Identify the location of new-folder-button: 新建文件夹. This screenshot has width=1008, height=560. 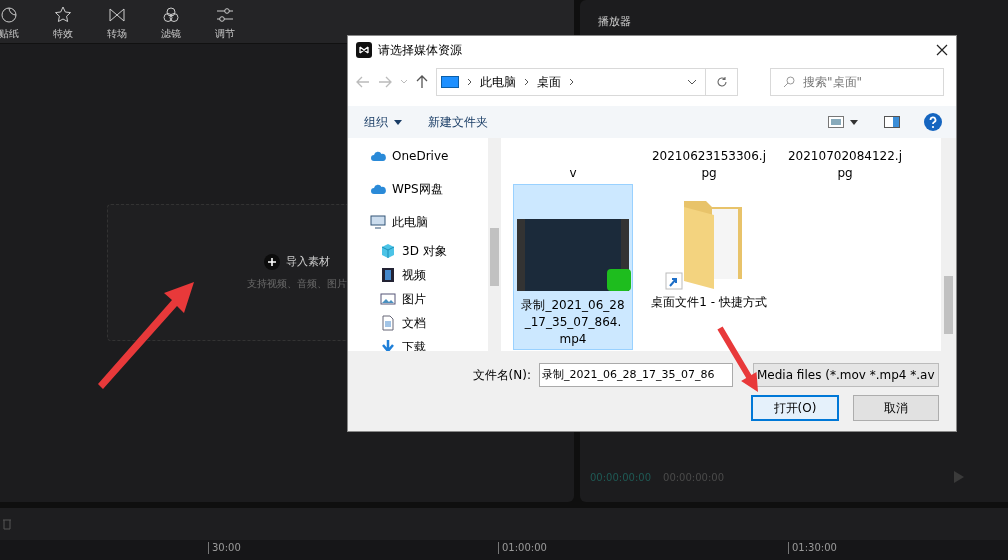
(458, 122).